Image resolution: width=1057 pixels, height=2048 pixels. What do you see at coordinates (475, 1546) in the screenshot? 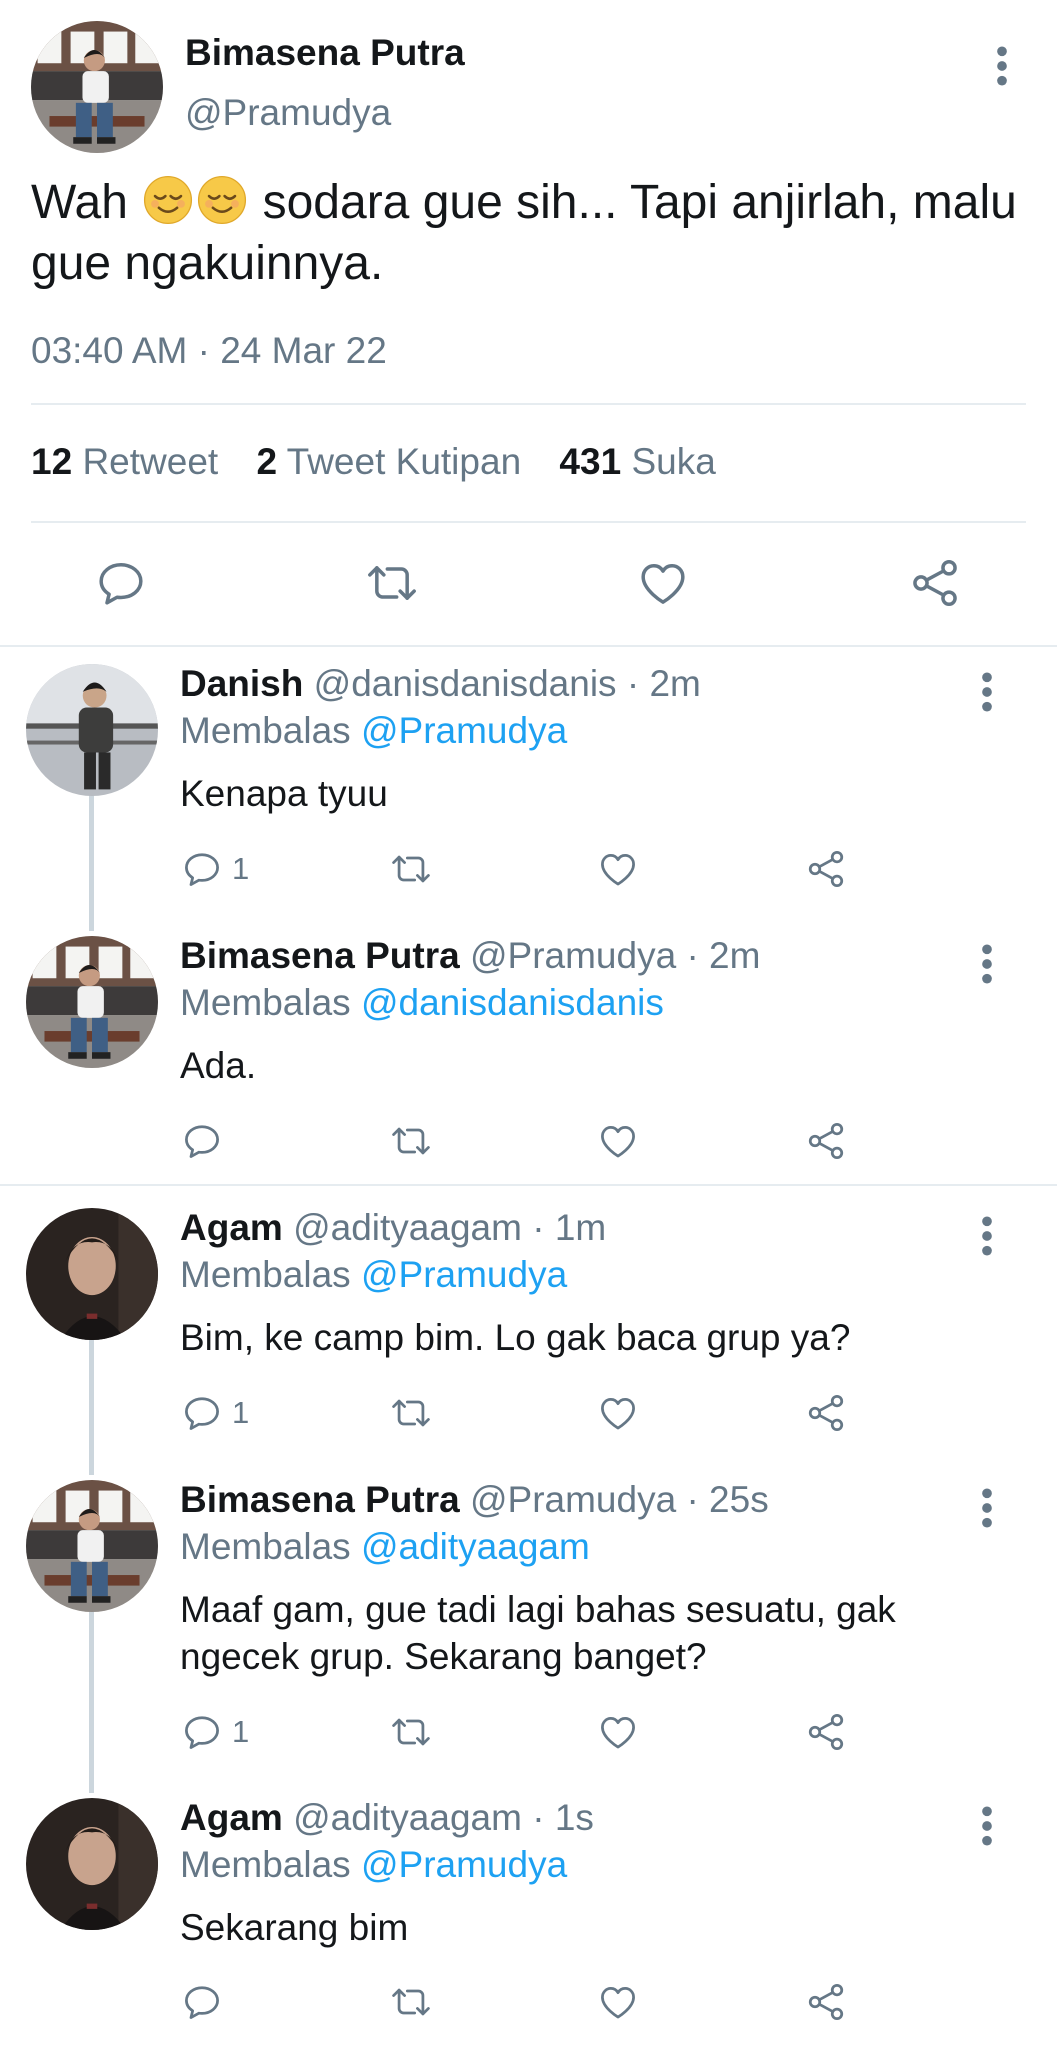
I see `mention-link: @adityaagam` at bounding box center [475, 1546].